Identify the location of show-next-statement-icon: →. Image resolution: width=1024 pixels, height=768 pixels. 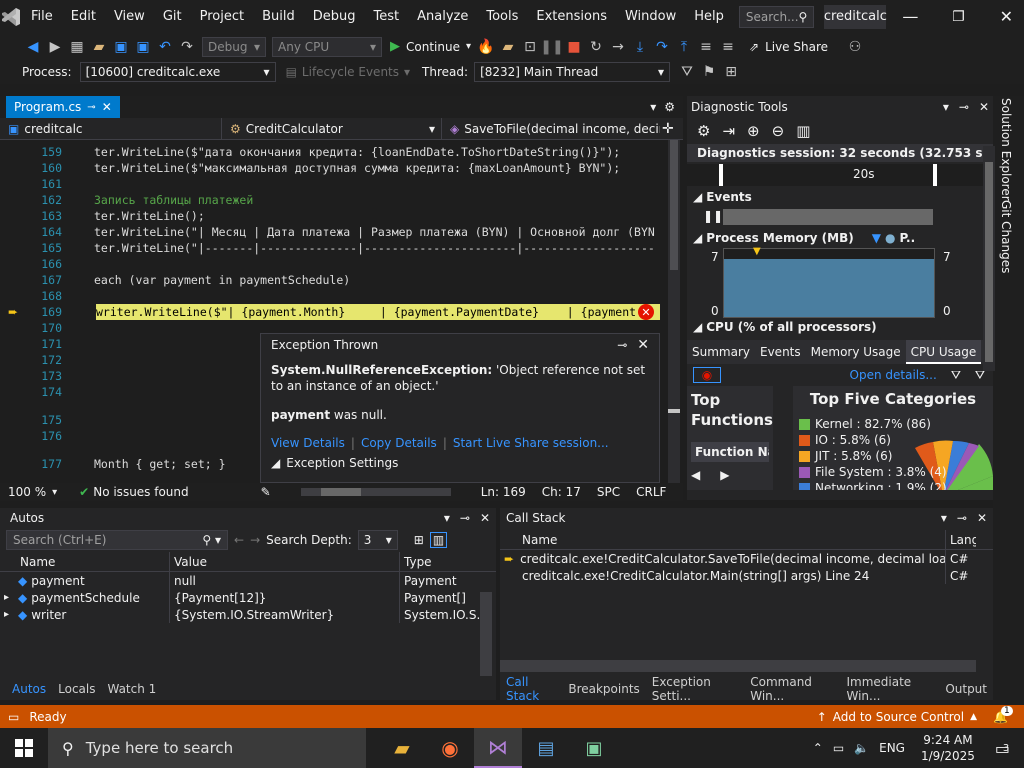
(618, 47).